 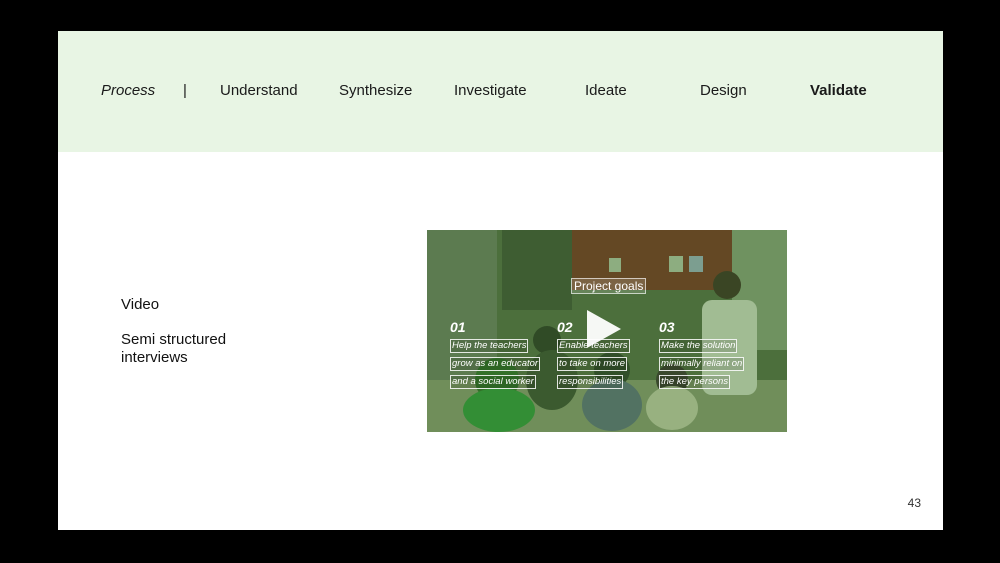 I want to click on goal-text-line: minimally reliant on, so click(x=702, y=364).